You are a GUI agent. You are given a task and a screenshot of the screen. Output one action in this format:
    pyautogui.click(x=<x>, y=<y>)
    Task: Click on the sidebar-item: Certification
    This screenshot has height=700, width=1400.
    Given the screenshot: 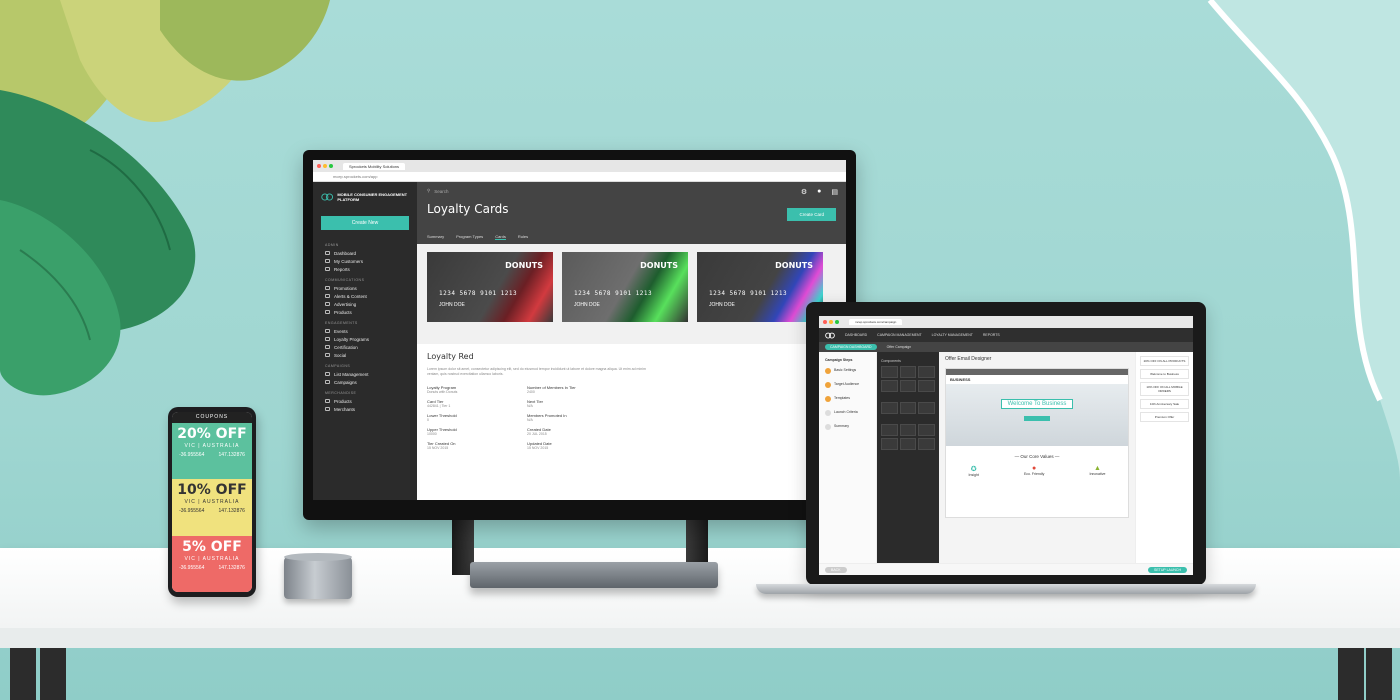 What is the action you would take?
    pyautogui.click(x=365, y=347)
    